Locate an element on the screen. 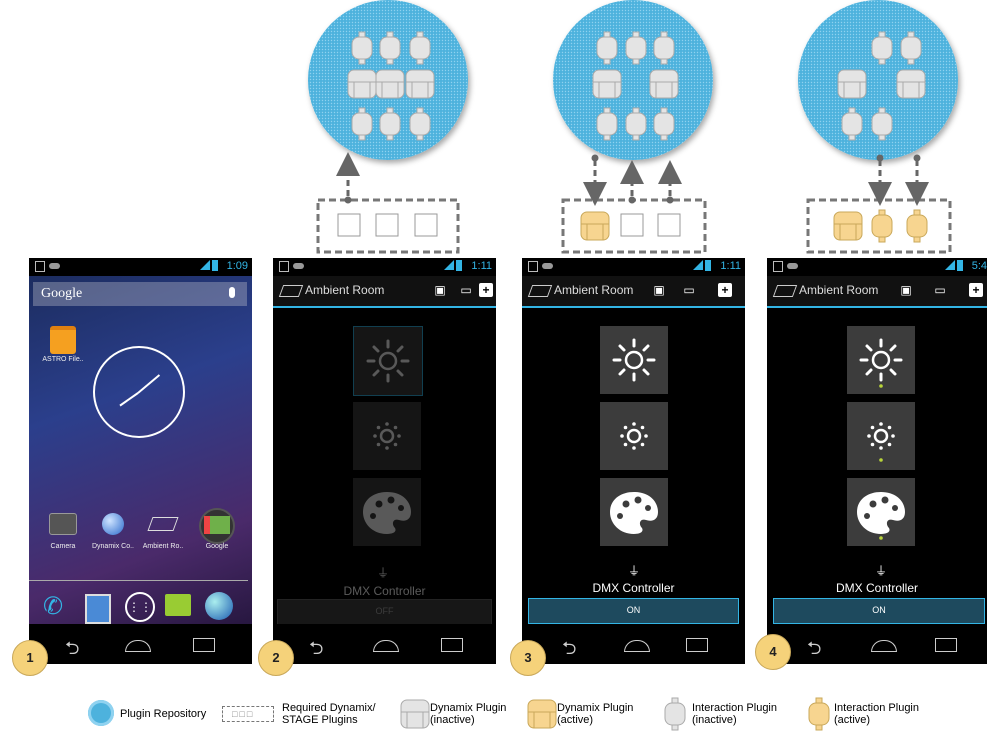 The height and width of the screenshot is (731, 987). app-icon-camera: Camera is located at coordinates (63, 533).